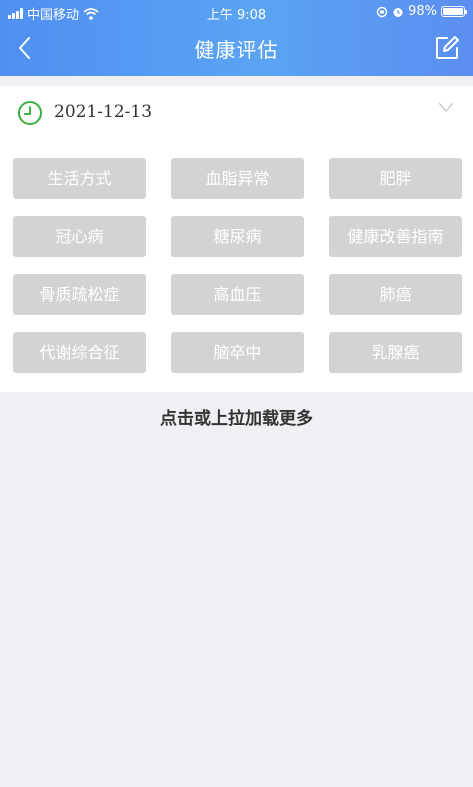  What do you see at coordinates (79, 178) in the screenshot?
I see `tag-button: 生活方式` at bounding box center [79, 178].